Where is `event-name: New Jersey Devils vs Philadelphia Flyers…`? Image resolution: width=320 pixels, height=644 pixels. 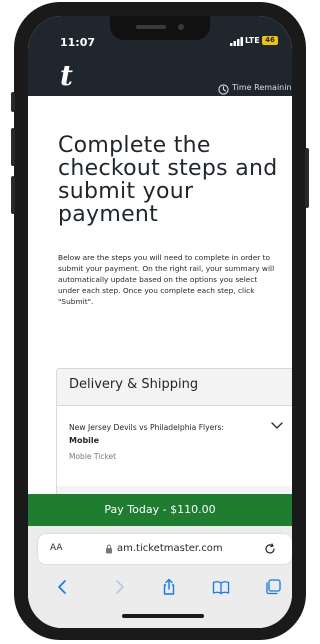
event-name: New Jersey Devils vs Philadelphia Flyers… is located at coordinates (146, 427).